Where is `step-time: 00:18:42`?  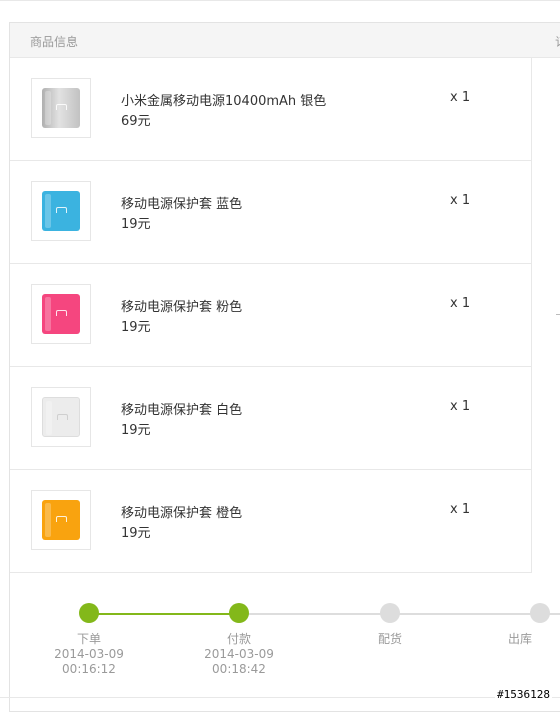 step-time: 00:18:42 is located at coordinates (239, 669).